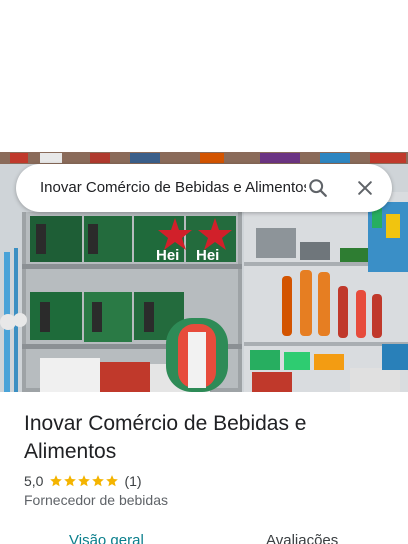 The width and height of the screenshot is (408, 544). I want to click on rating-stars, so click(84, 481).